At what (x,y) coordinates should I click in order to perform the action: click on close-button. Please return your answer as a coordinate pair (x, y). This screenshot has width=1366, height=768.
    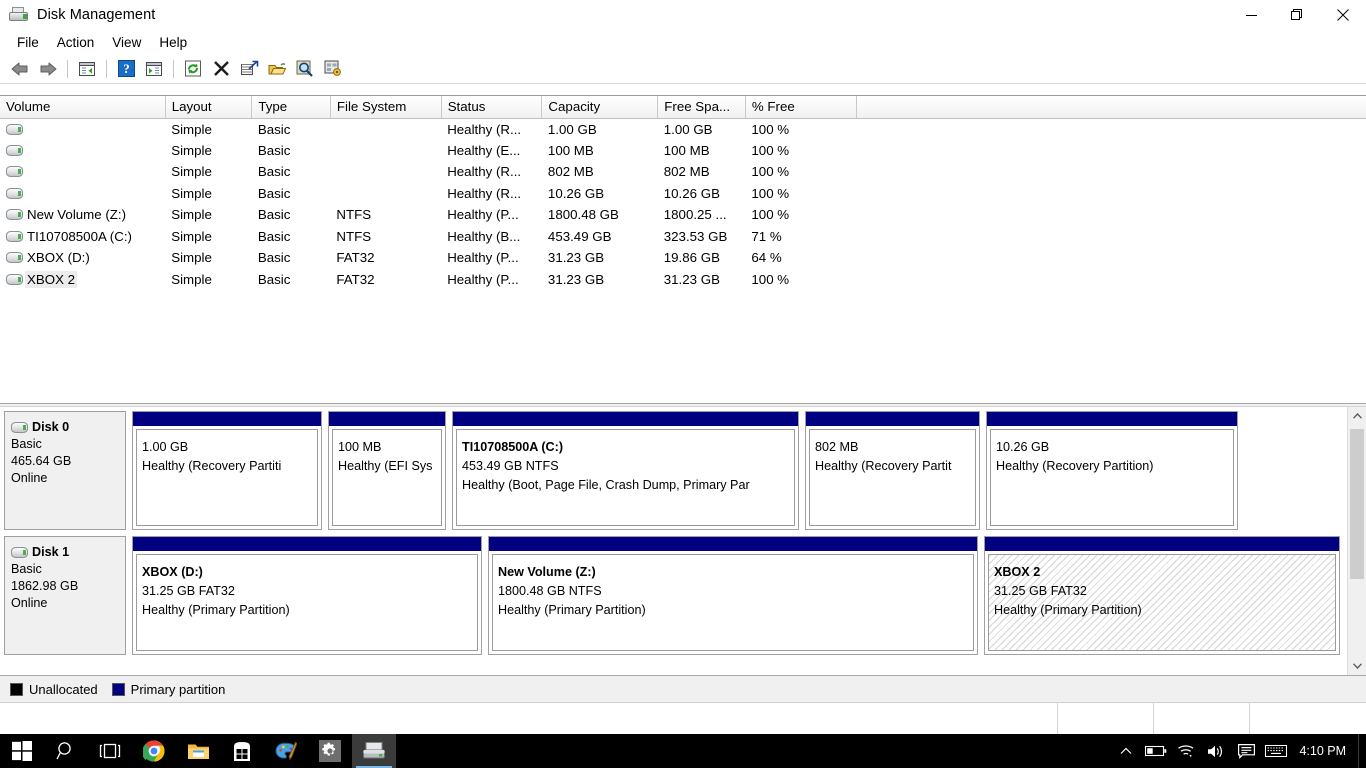
    Looking at the image, I should click on (1343, 15).